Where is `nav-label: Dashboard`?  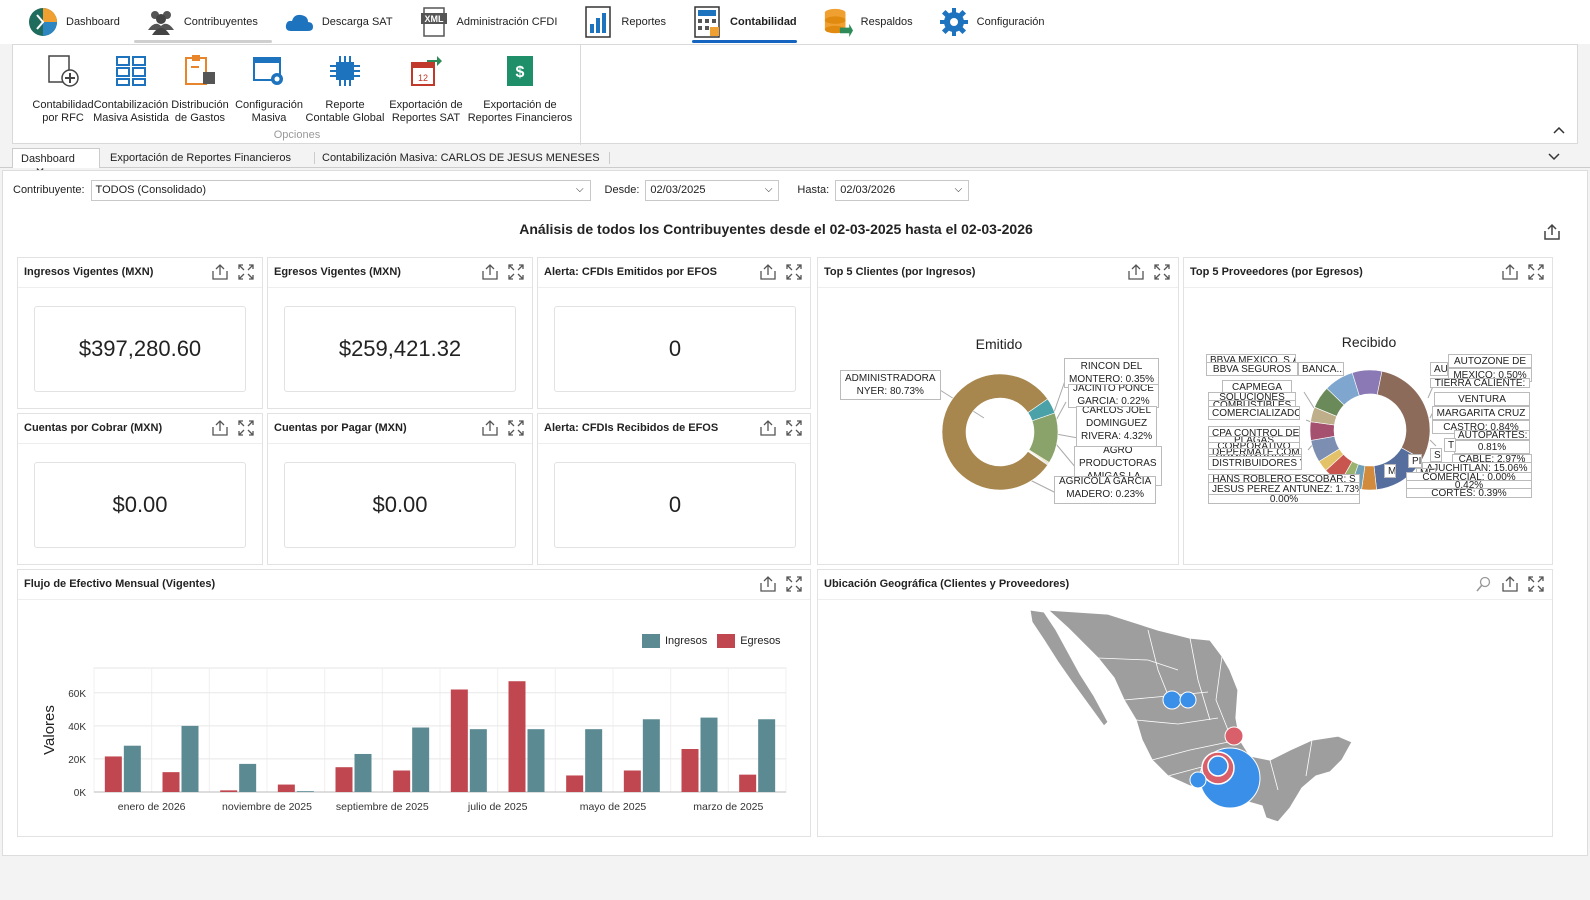 nav-label: Dashboard is located at coordinates (93, 22).